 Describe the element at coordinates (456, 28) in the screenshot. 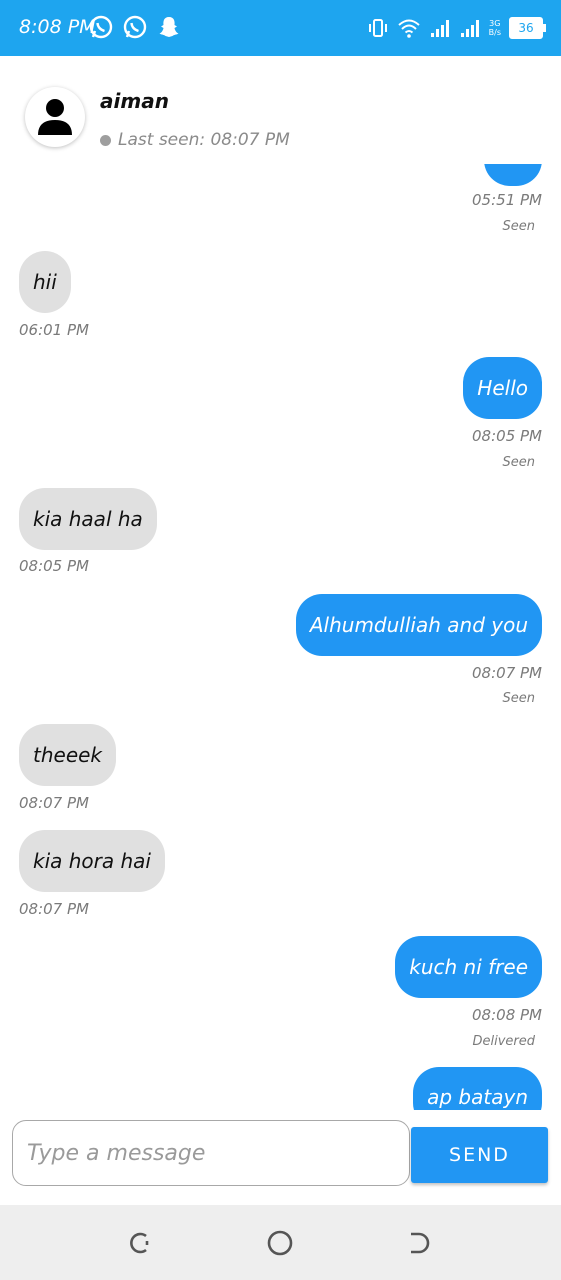

I see `status-icons: 3G B/s 36` at that location.